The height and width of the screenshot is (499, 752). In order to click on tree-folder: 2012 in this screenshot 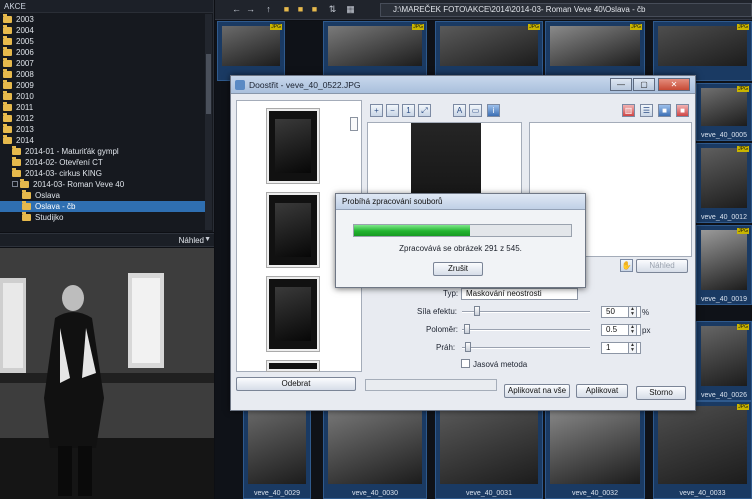, I will do `click(102, 118)`.